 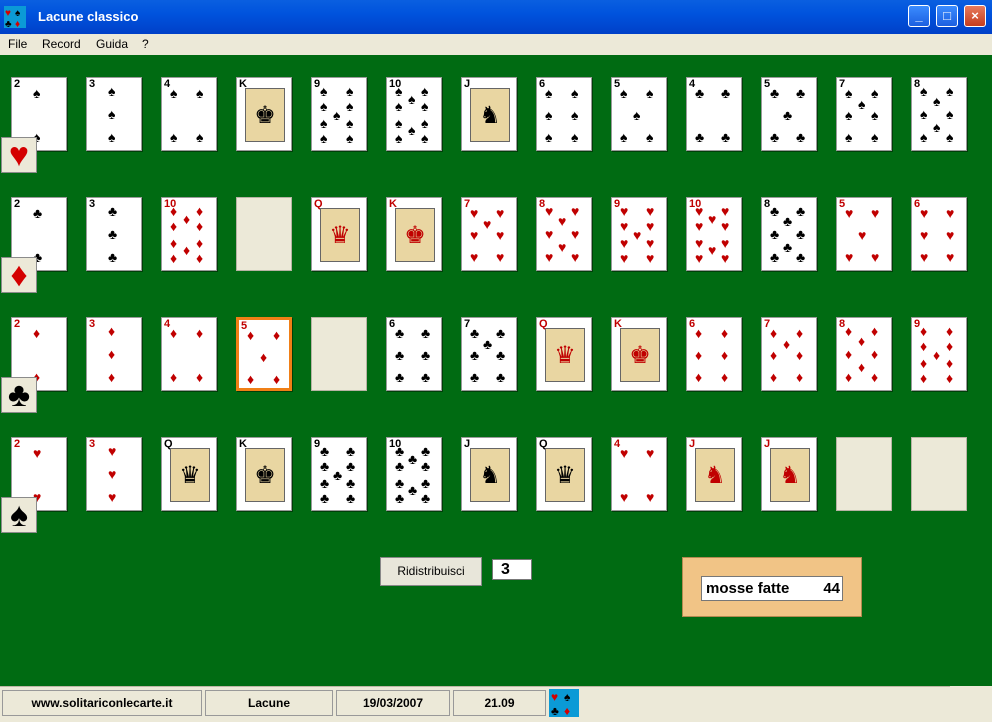 I want to click on card-10-of-diamonds: 10 ♦ ♦ ♦ ♦ ♦ ♦ ♦ ♦ ♦ ♦, so click(x=189, y=234).